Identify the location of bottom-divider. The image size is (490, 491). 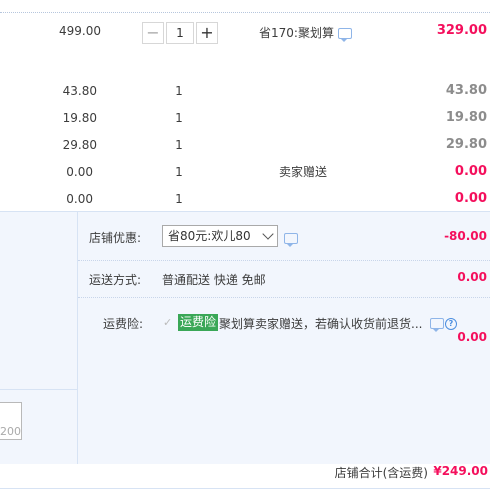
(245, 488).